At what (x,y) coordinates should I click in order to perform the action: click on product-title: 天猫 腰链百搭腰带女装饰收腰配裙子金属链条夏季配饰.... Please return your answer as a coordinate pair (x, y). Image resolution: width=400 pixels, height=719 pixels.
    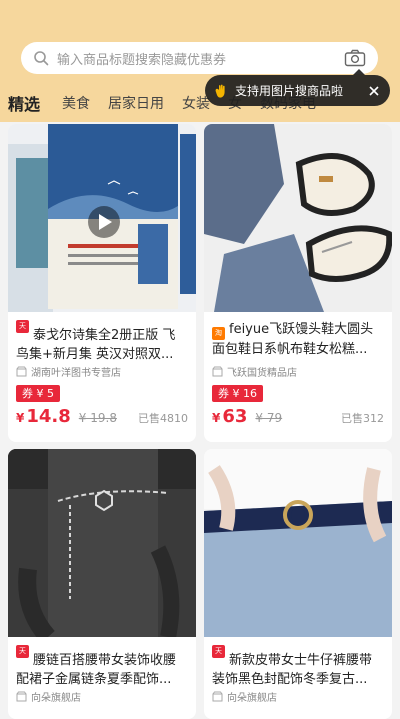
    Looking at the image, I should click on (102, 661).